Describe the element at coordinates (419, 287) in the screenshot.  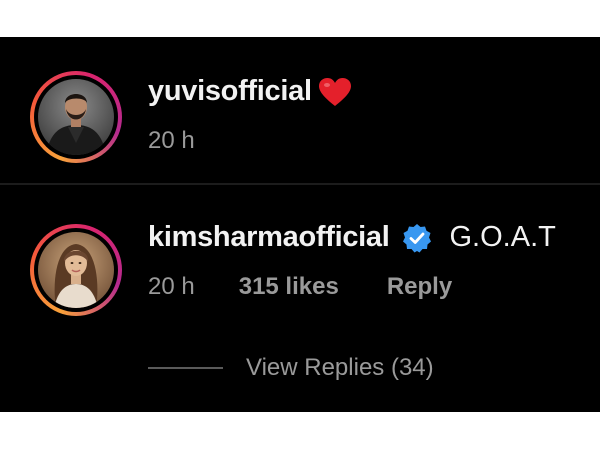
I see `reply-button: Reply` at that location.